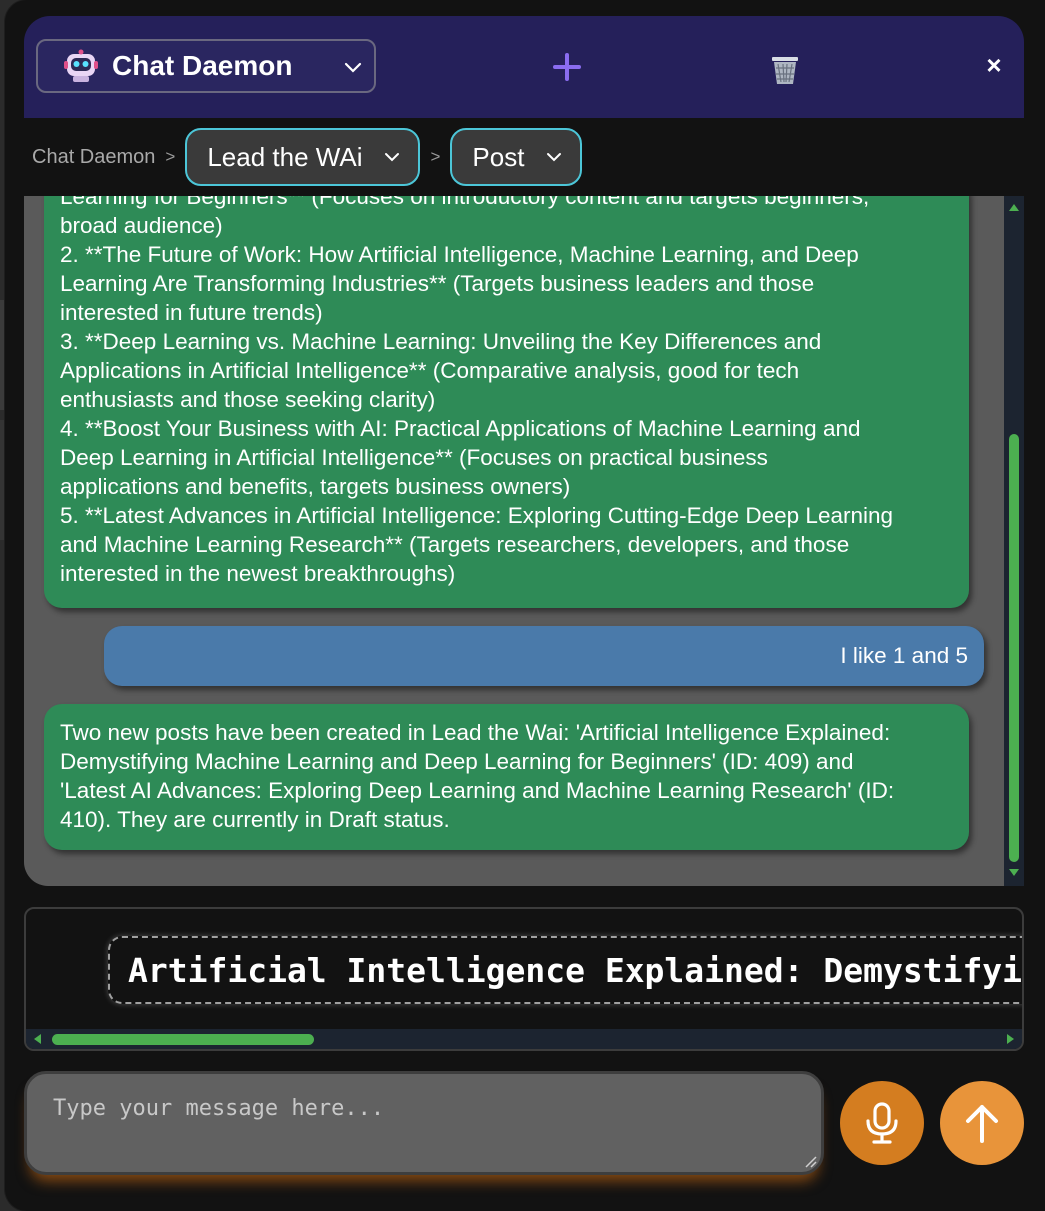  Describe the element at coordinates (1011, 1039) in the screenshot. I see `scroll-right-icon` at that location.